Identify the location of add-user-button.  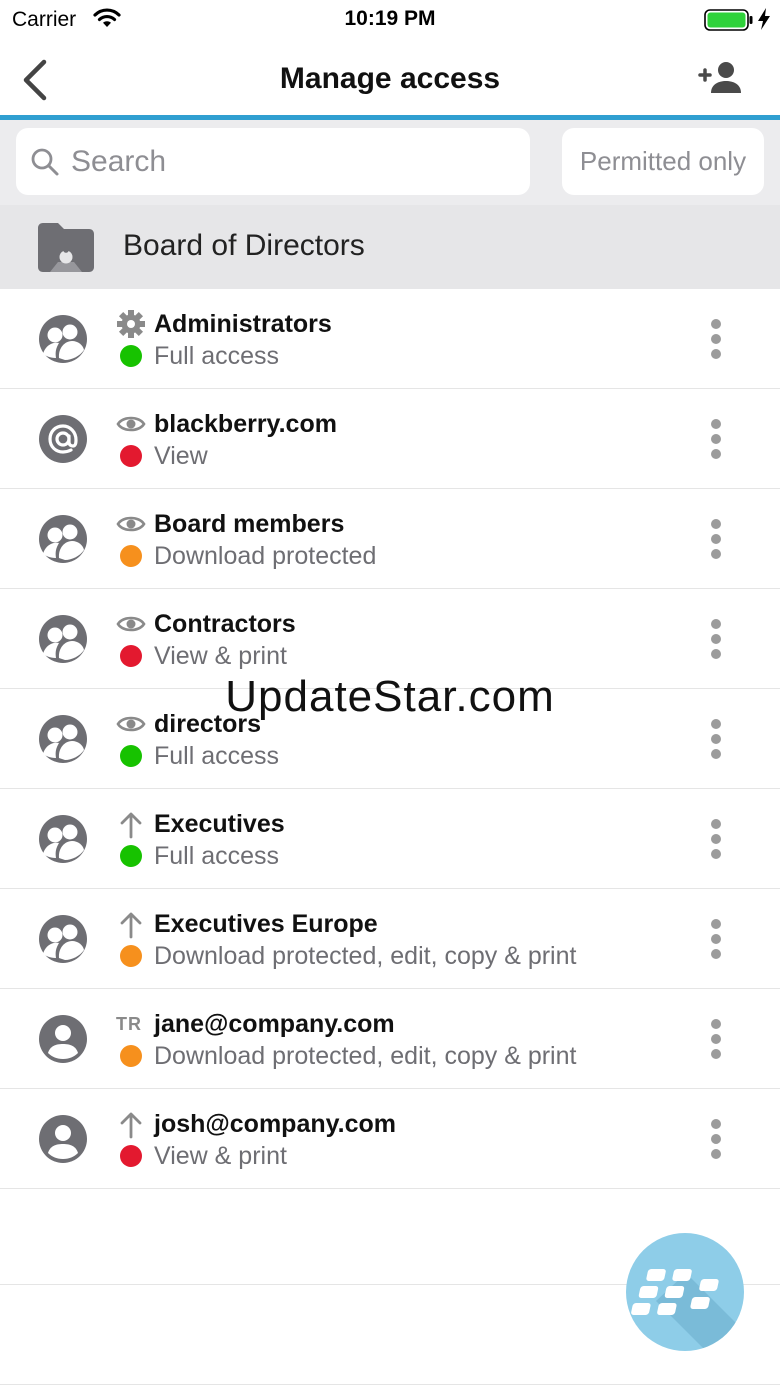
(721, 78).